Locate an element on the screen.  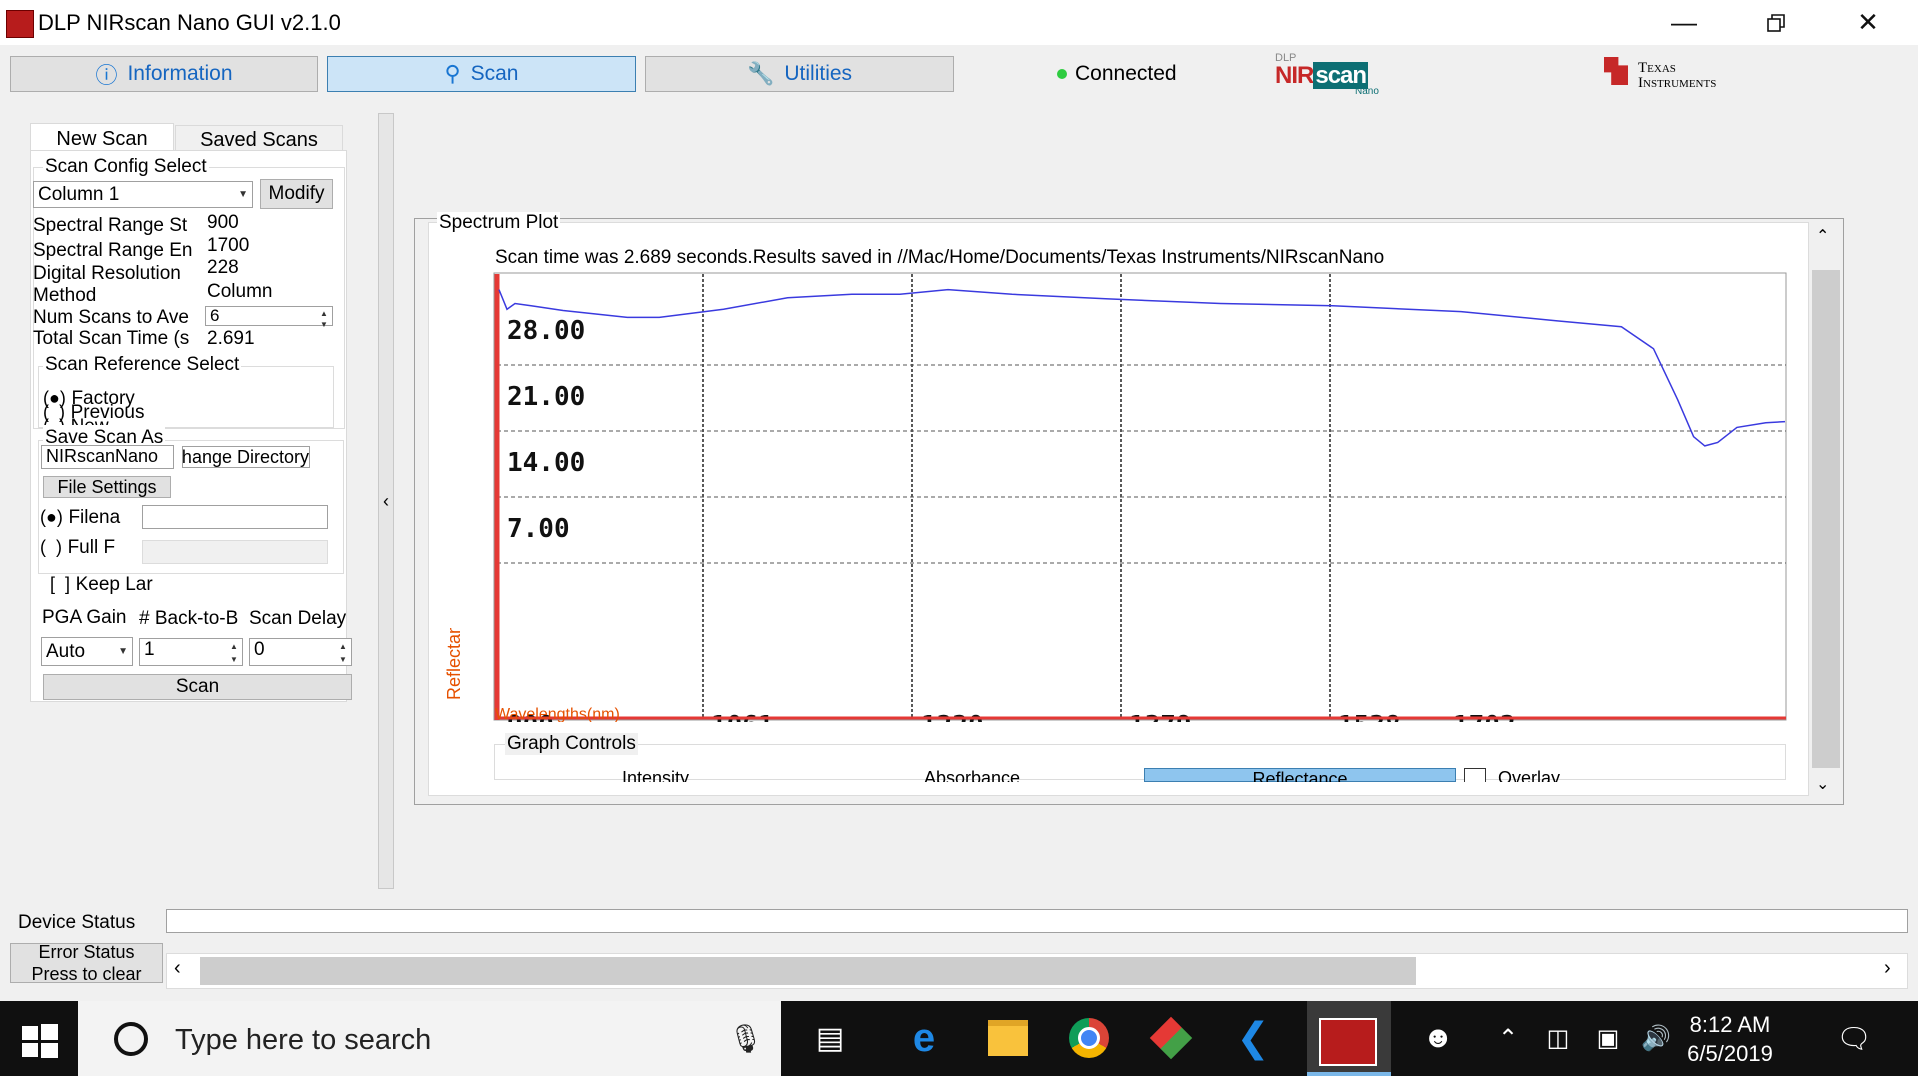
windows-start-icon is located at coordinates (42, 1041).